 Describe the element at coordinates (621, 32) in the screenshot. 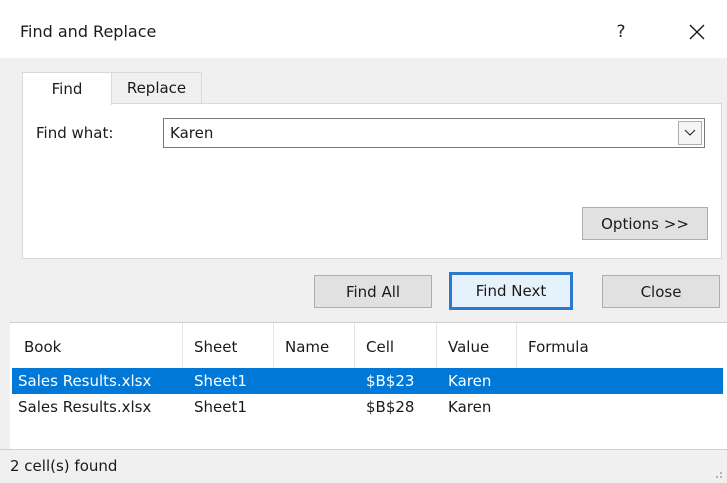

I see `help-button: ?` at that location.